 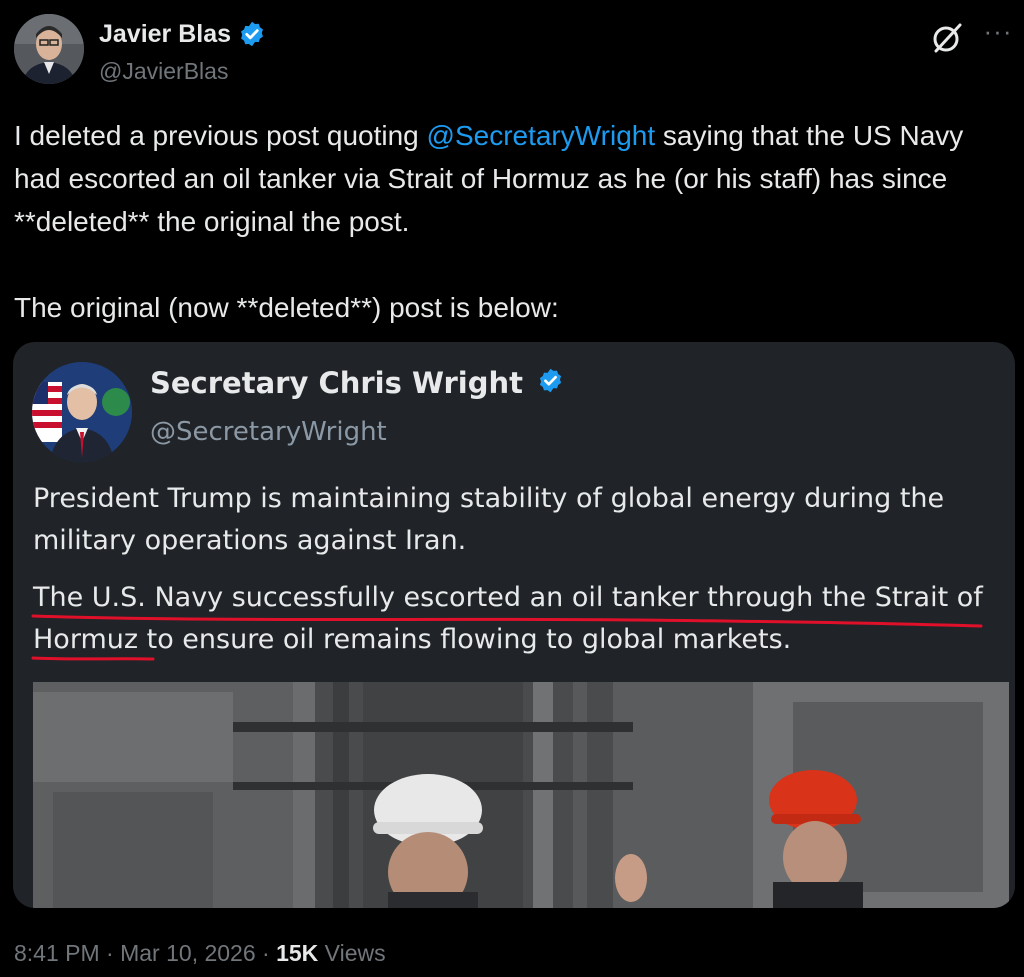 What do you see at coordinates (188, 953) in the screenshot?
I see `post-date: Mar 10, 2026` at bounding box center [188, 953].